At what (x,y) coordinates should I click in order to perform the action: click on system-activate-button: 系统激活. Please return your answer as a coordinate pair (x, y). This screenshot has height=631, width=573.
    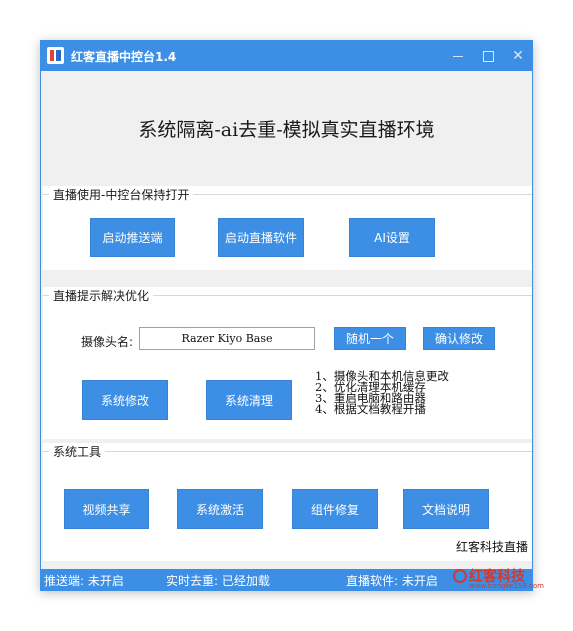
    Looking at the image, I should click on (220, 509).